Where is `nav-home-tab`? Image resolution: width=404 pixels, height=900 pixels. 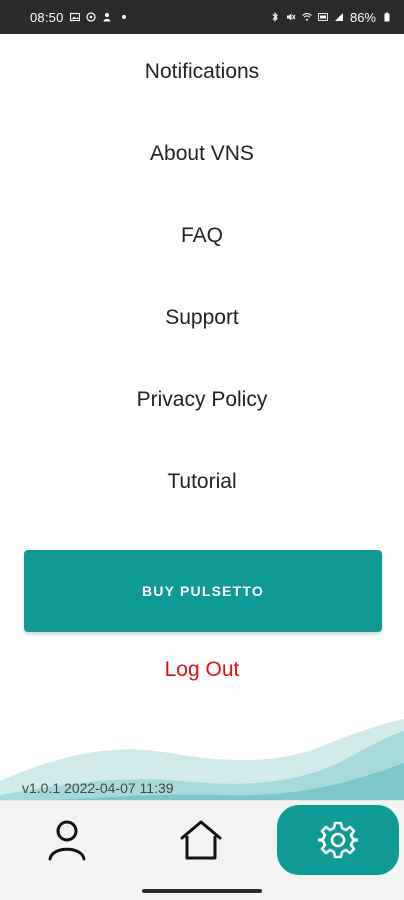 nav-home-tab is located at coordinates (201, 840).